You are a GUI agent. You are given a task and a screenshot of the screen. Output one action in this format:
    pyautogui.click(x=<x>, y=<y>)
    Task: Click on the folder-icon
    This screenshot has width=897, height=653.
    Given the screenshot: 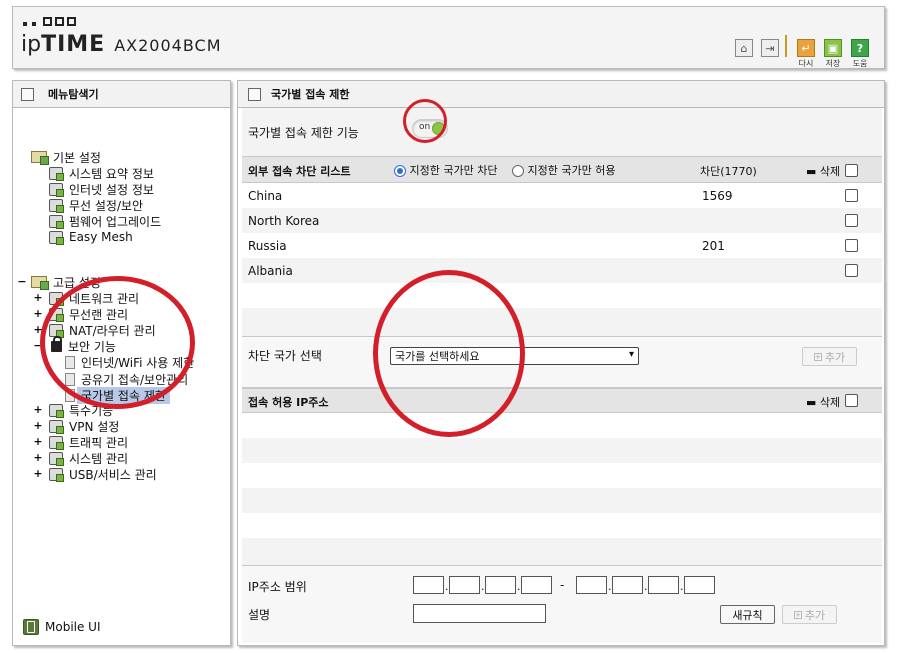 What is the action you would take?
    pyautogui.click(x=40, y=158)
    